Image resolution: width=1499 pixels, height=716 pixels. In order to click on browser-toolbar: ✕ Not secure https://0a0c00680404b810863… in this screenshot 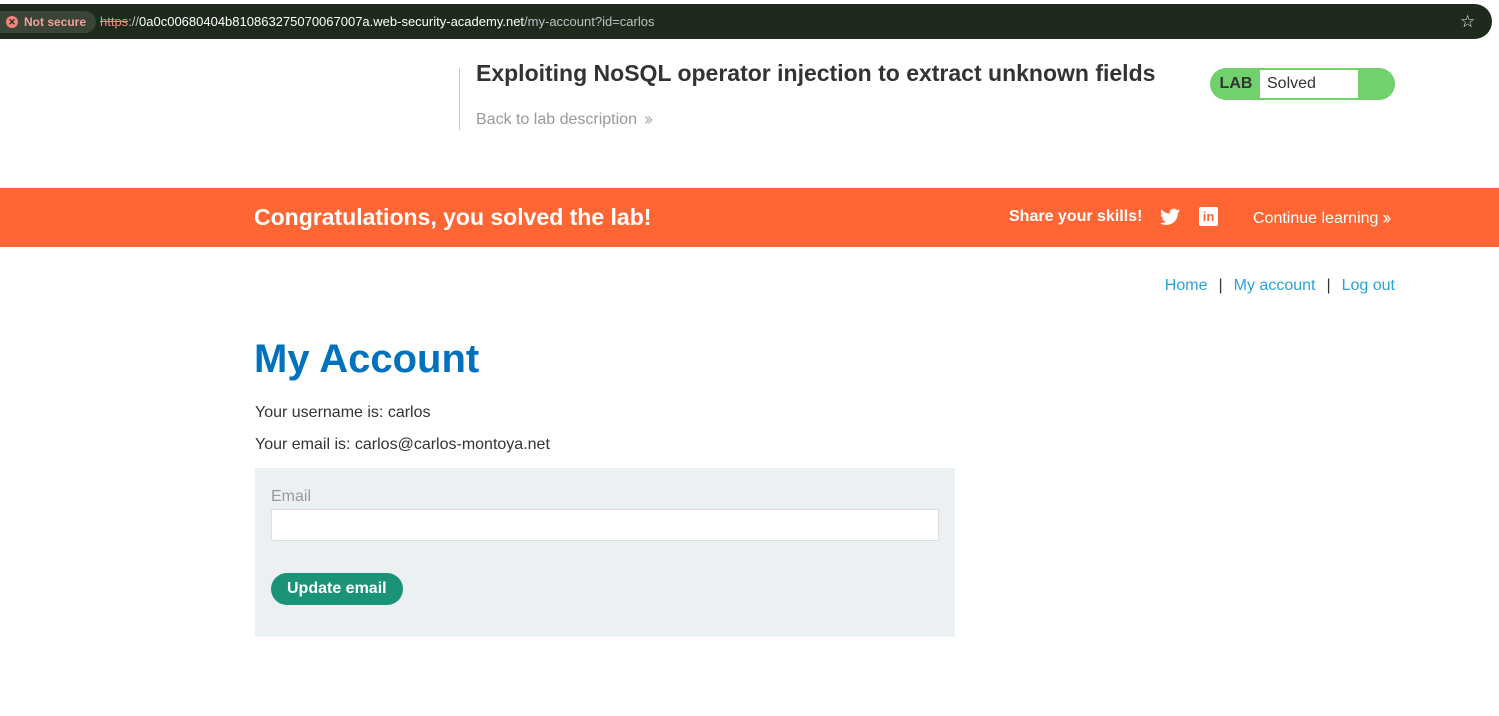, I will do `click(749, 23)`.